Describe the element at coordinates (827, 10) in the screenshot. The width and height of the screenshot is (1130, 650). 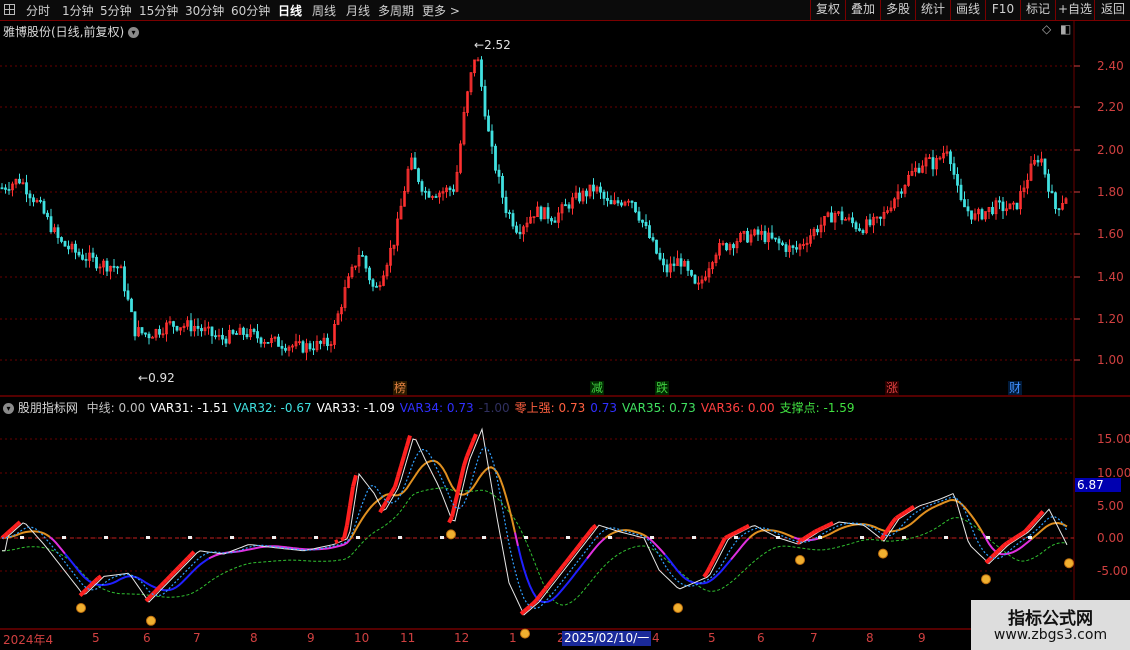
I see `restore-rights-button: 复权` at that location.